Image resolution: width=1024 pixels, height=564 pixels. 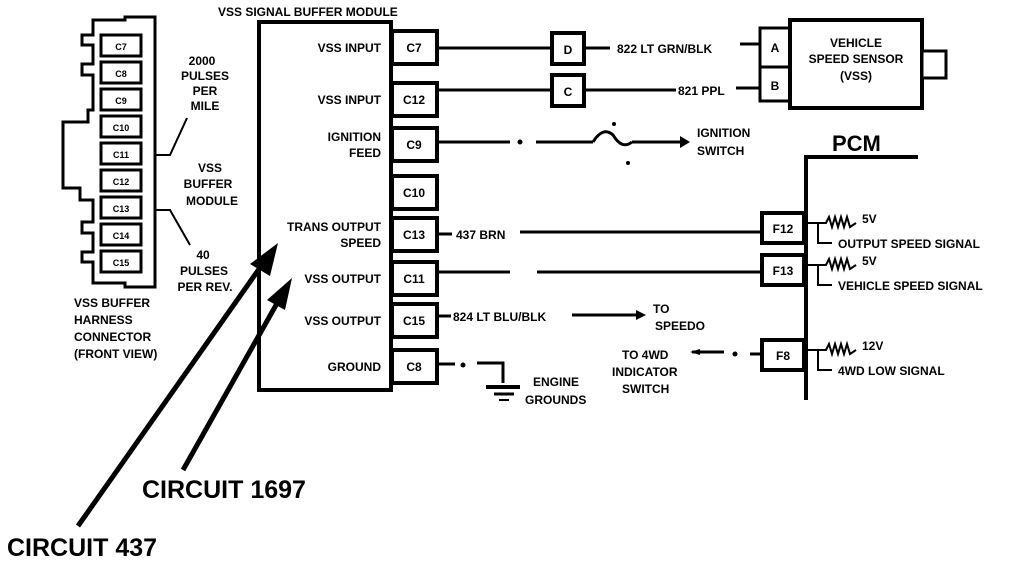 What do you see at coordinates (202, 61) in the screenshot?
I see `note-top-1: 2000` at bounding box center [202, 61].